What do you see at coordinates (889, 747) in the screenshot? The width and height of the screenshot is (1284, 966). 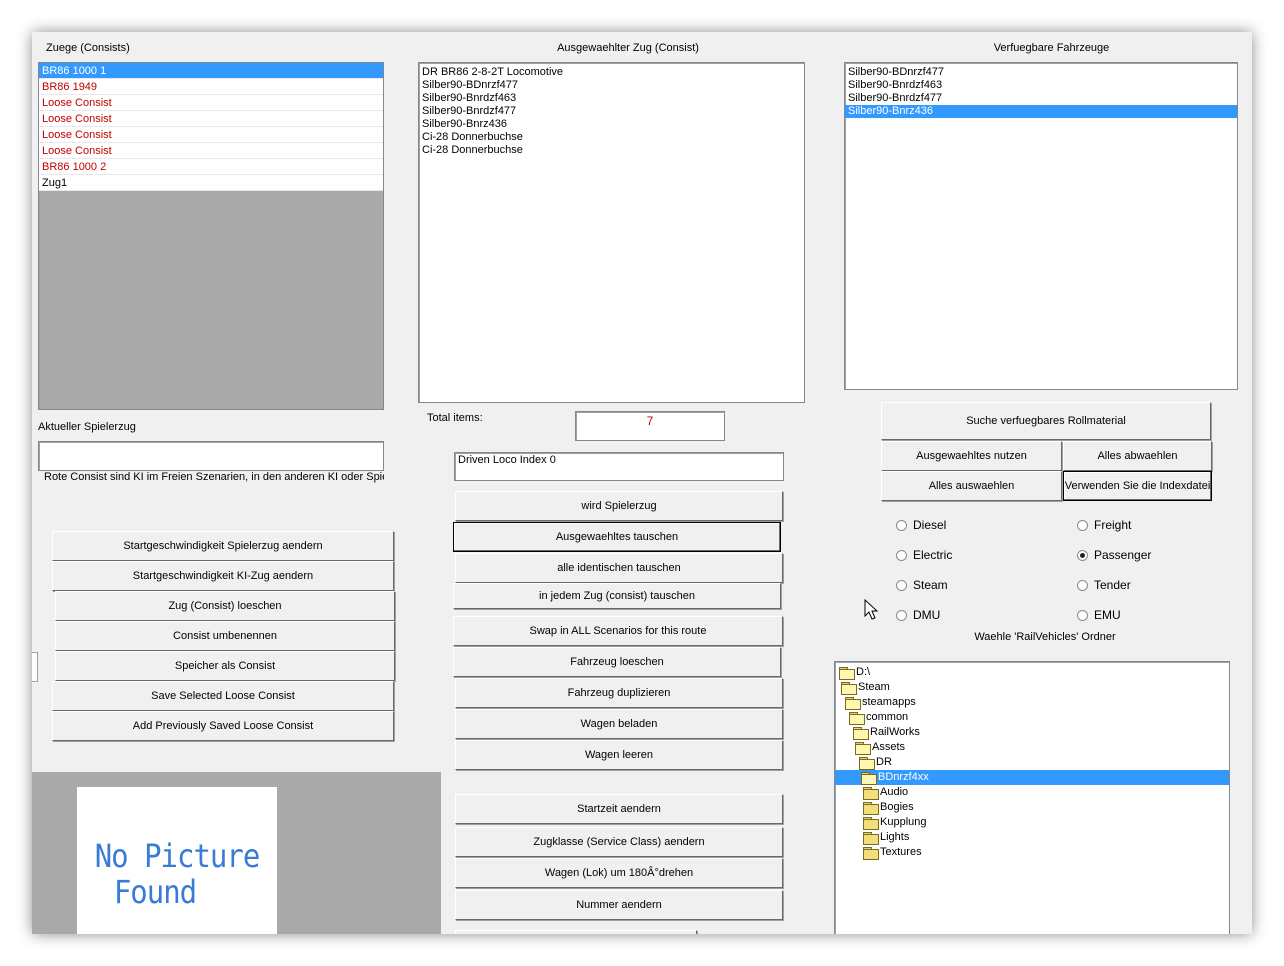 I see `folder-node-label: Assets` at bounding box center [889, 747].